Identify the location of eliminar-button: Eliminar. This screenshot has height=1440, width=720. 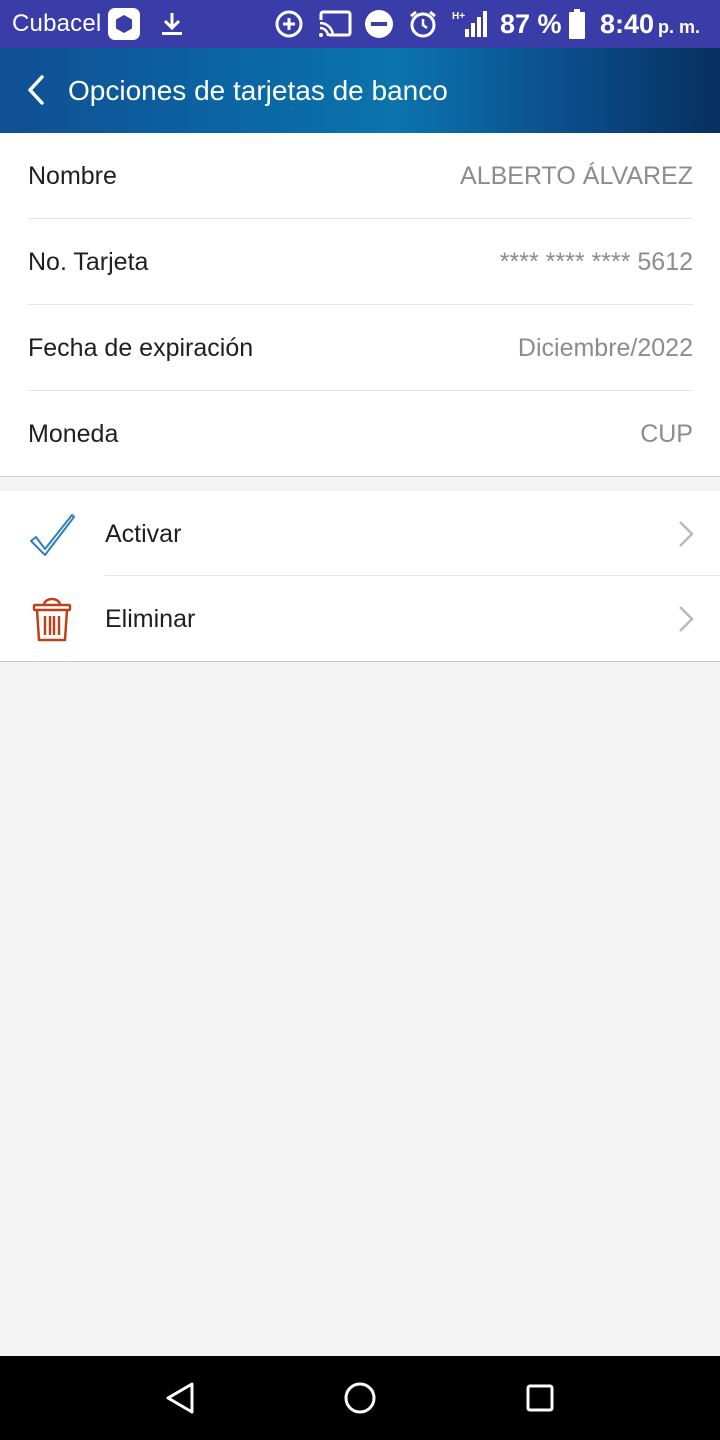
(360, 618).